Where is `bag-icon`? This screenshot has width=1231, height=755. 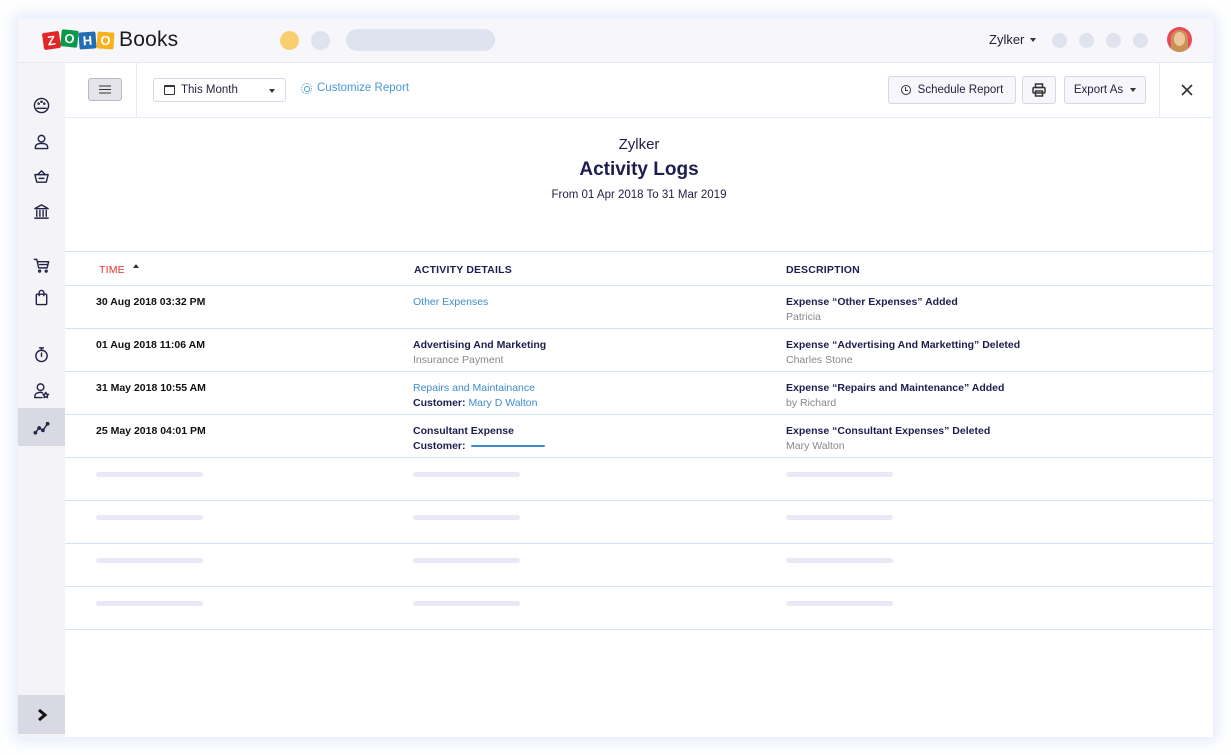 bag-icon is located at coordinates (41, 297).